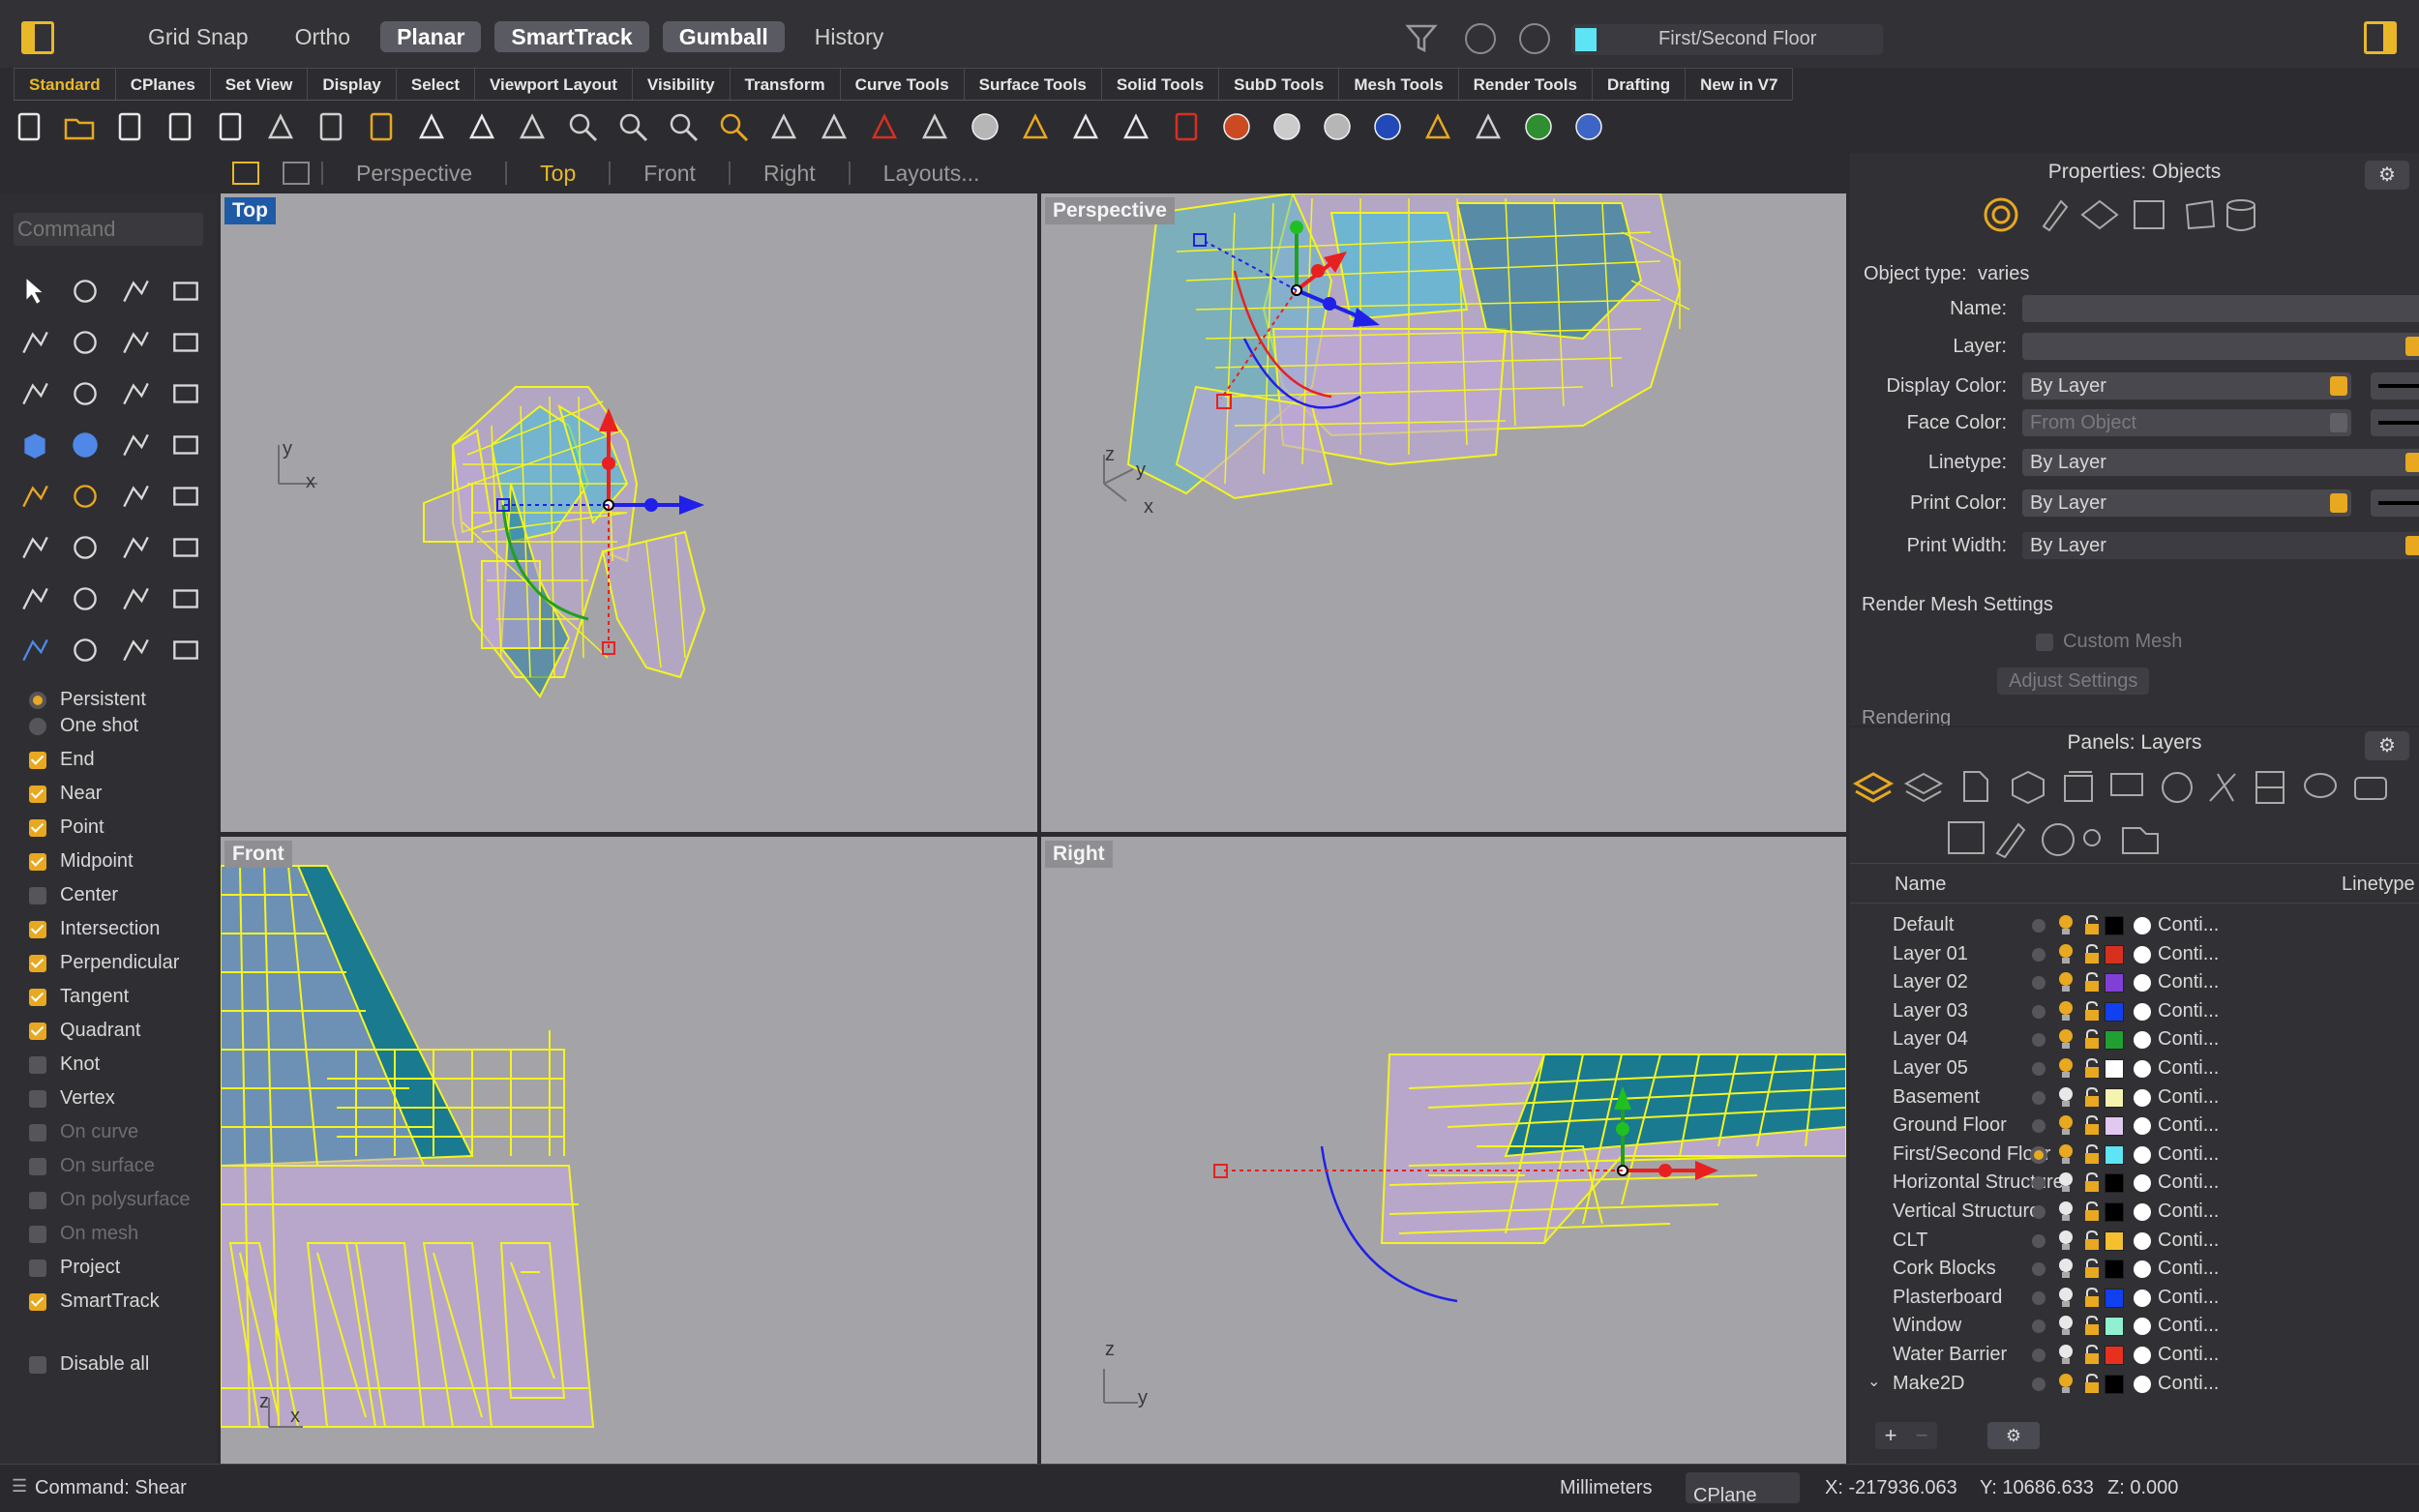 The height and width of the screenshot is (1512, 2419). Describe the element at coordinates (2387, 175) in the screenshot. I see `properties-gear-icon: ⚙` at that location.